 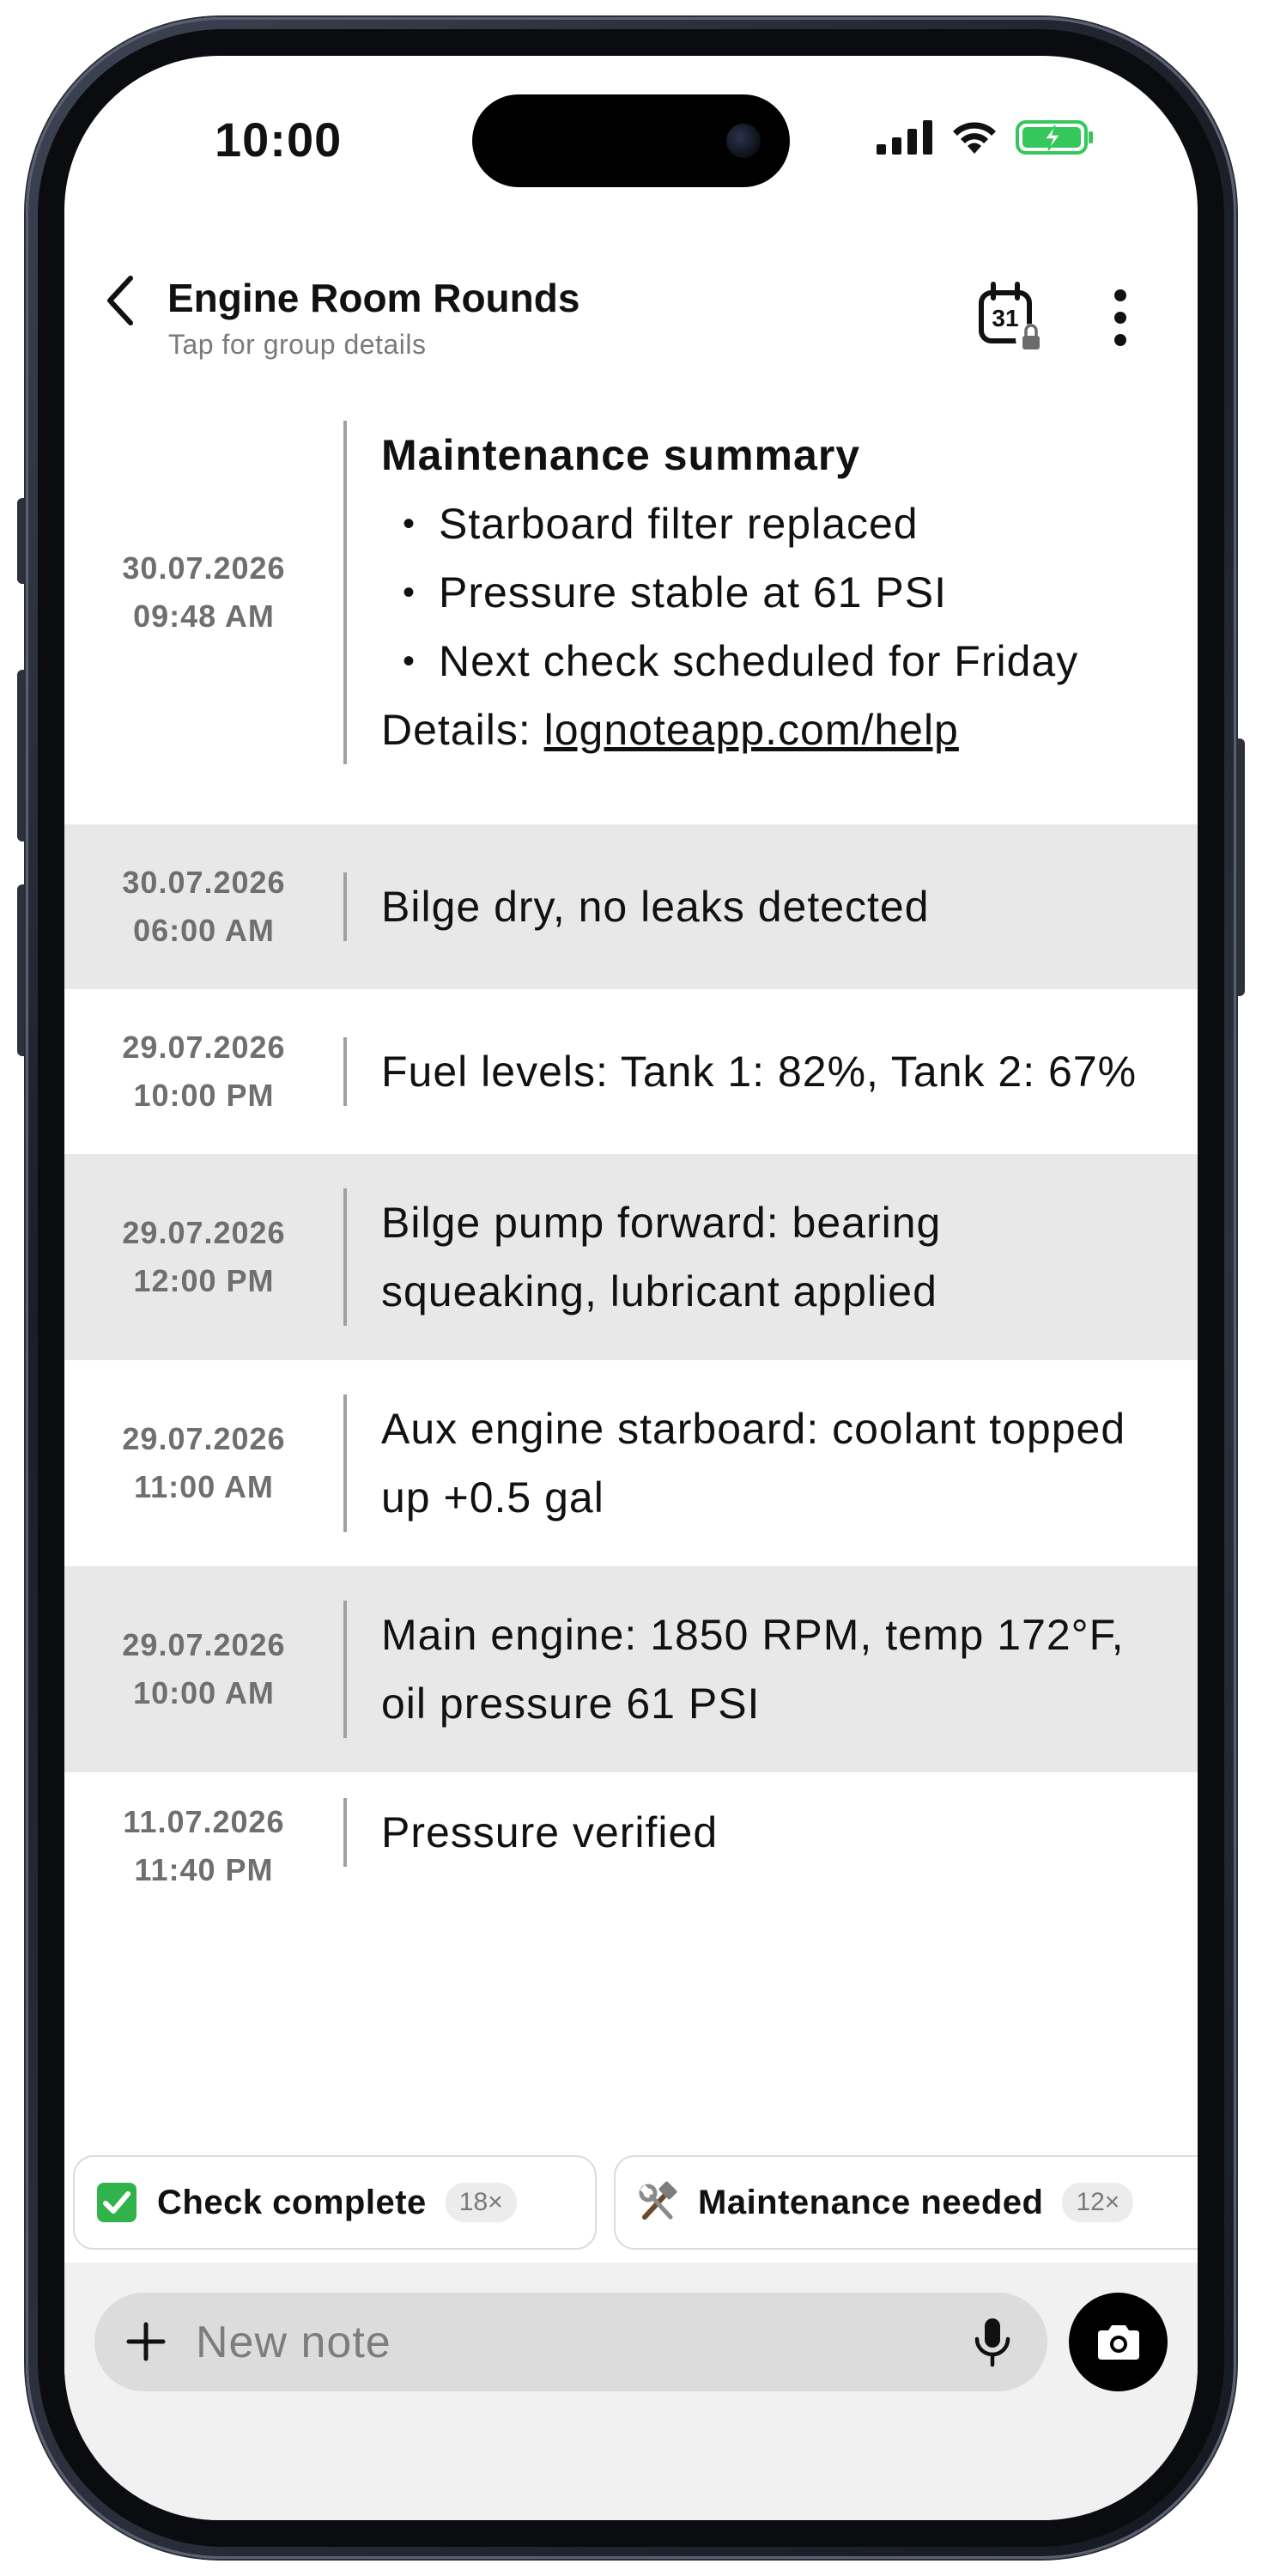 I want to click on calendar-lock-button: 31, so click(x=1013, y=317).